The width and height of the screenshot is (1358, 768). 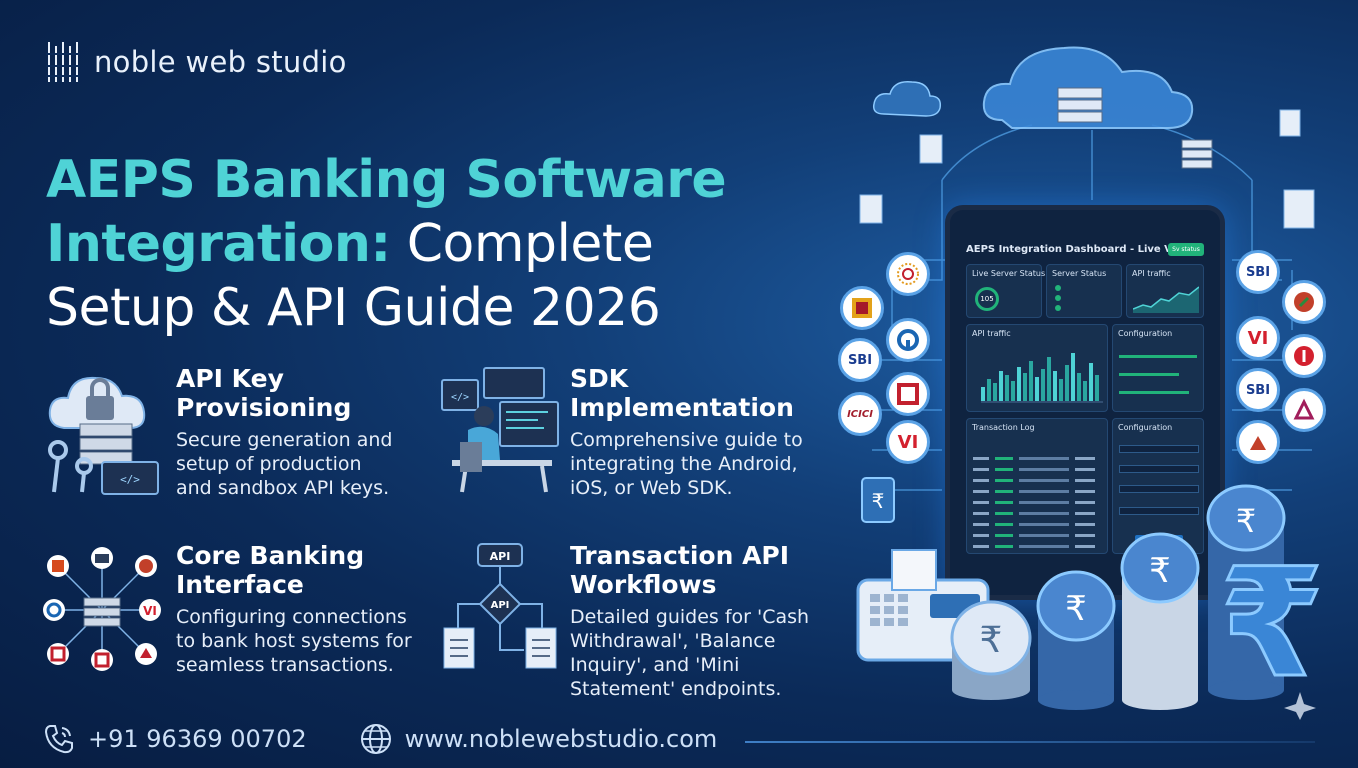 I want to click on title-line-3: Setup & API Guide 2026, so click(x=353, y=308).